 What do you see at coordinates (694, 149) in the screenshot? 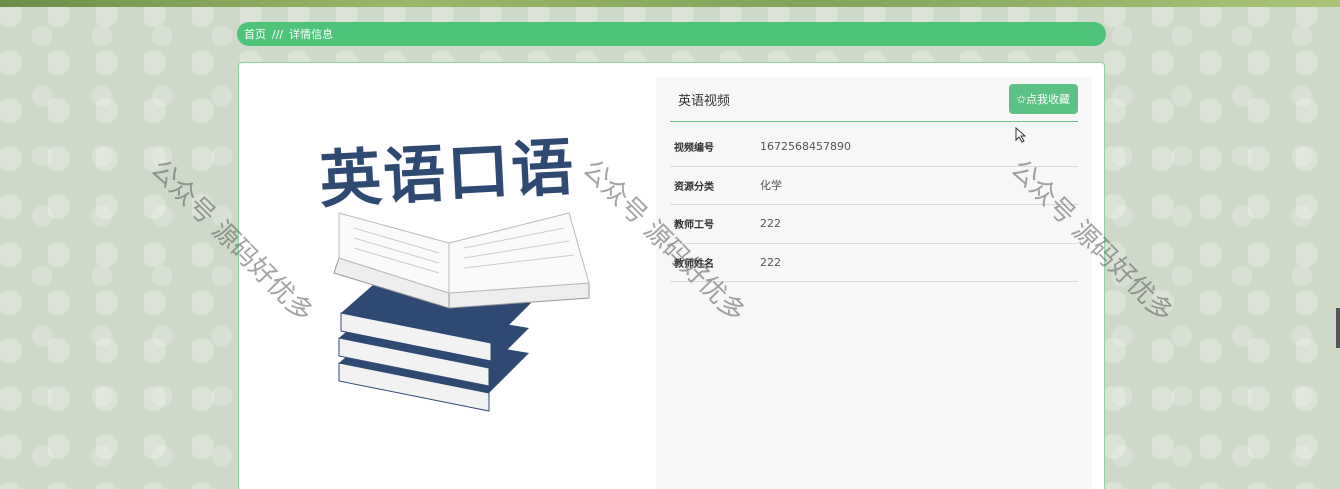
I see `field-label: 视频编号` at bounding box center [694, 149].